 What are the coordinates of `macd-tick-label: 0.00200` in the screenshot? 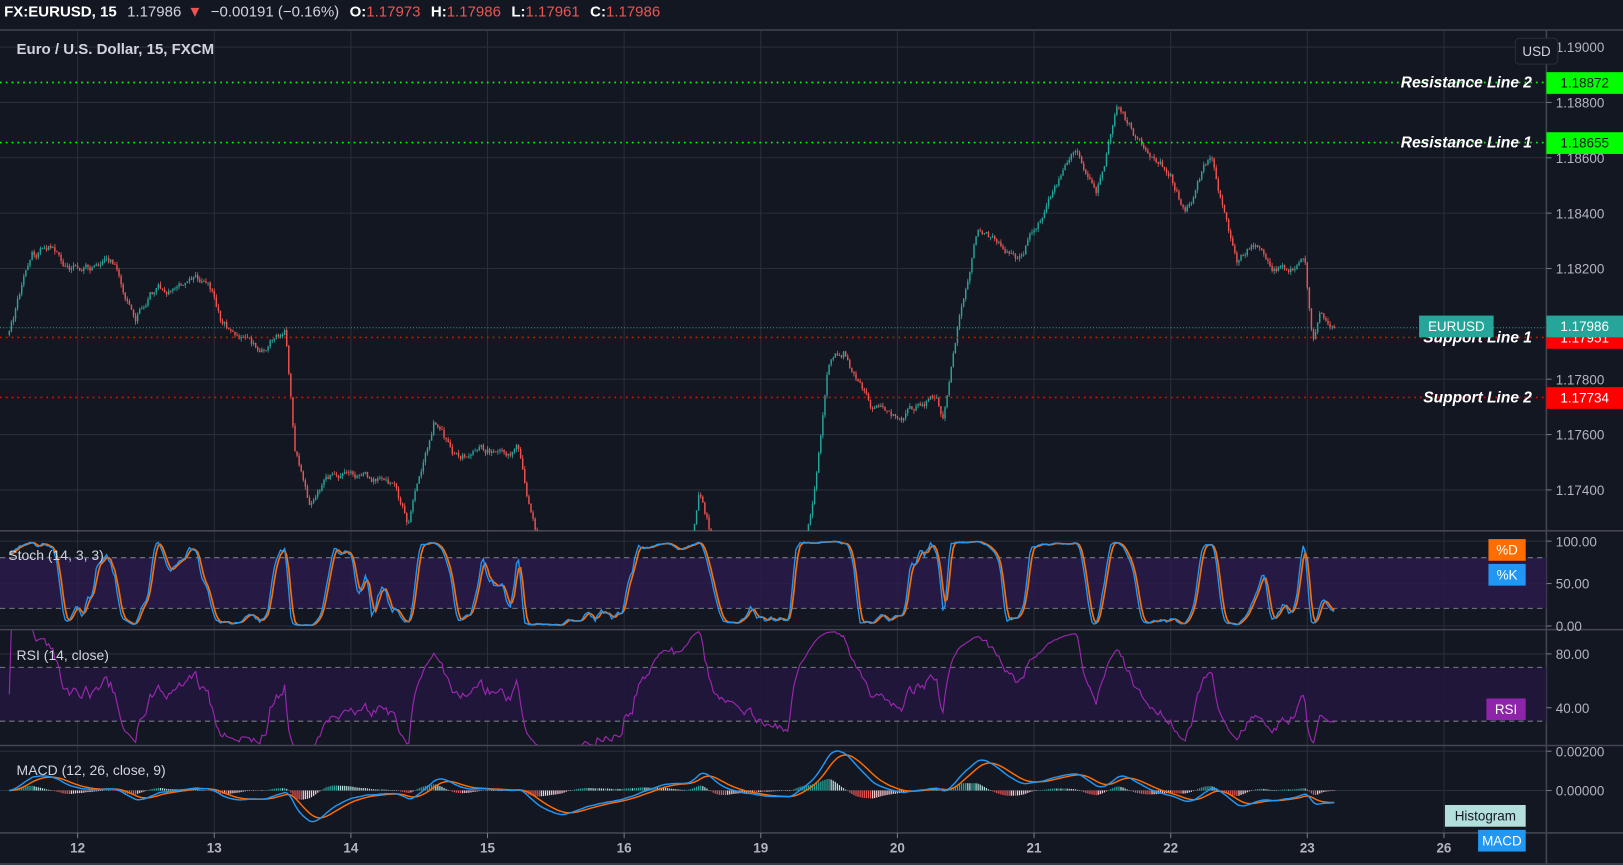 It's located at (1580, 751).